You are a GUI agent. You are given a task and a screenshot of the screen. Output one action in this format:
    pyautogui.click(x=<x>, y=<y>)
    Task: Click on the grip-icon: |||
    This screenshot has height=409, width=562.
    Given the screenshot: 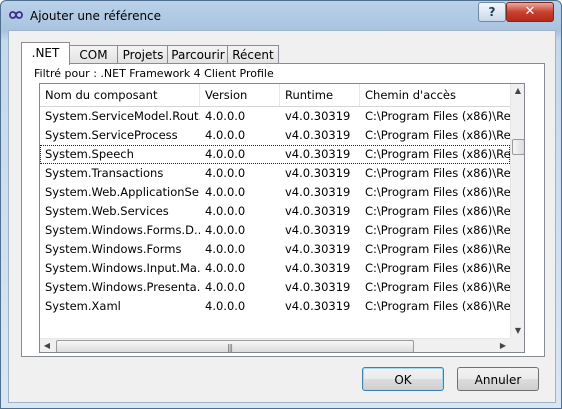 What is the action you would take?
    pyautogui.click(x=230, y=347)
    